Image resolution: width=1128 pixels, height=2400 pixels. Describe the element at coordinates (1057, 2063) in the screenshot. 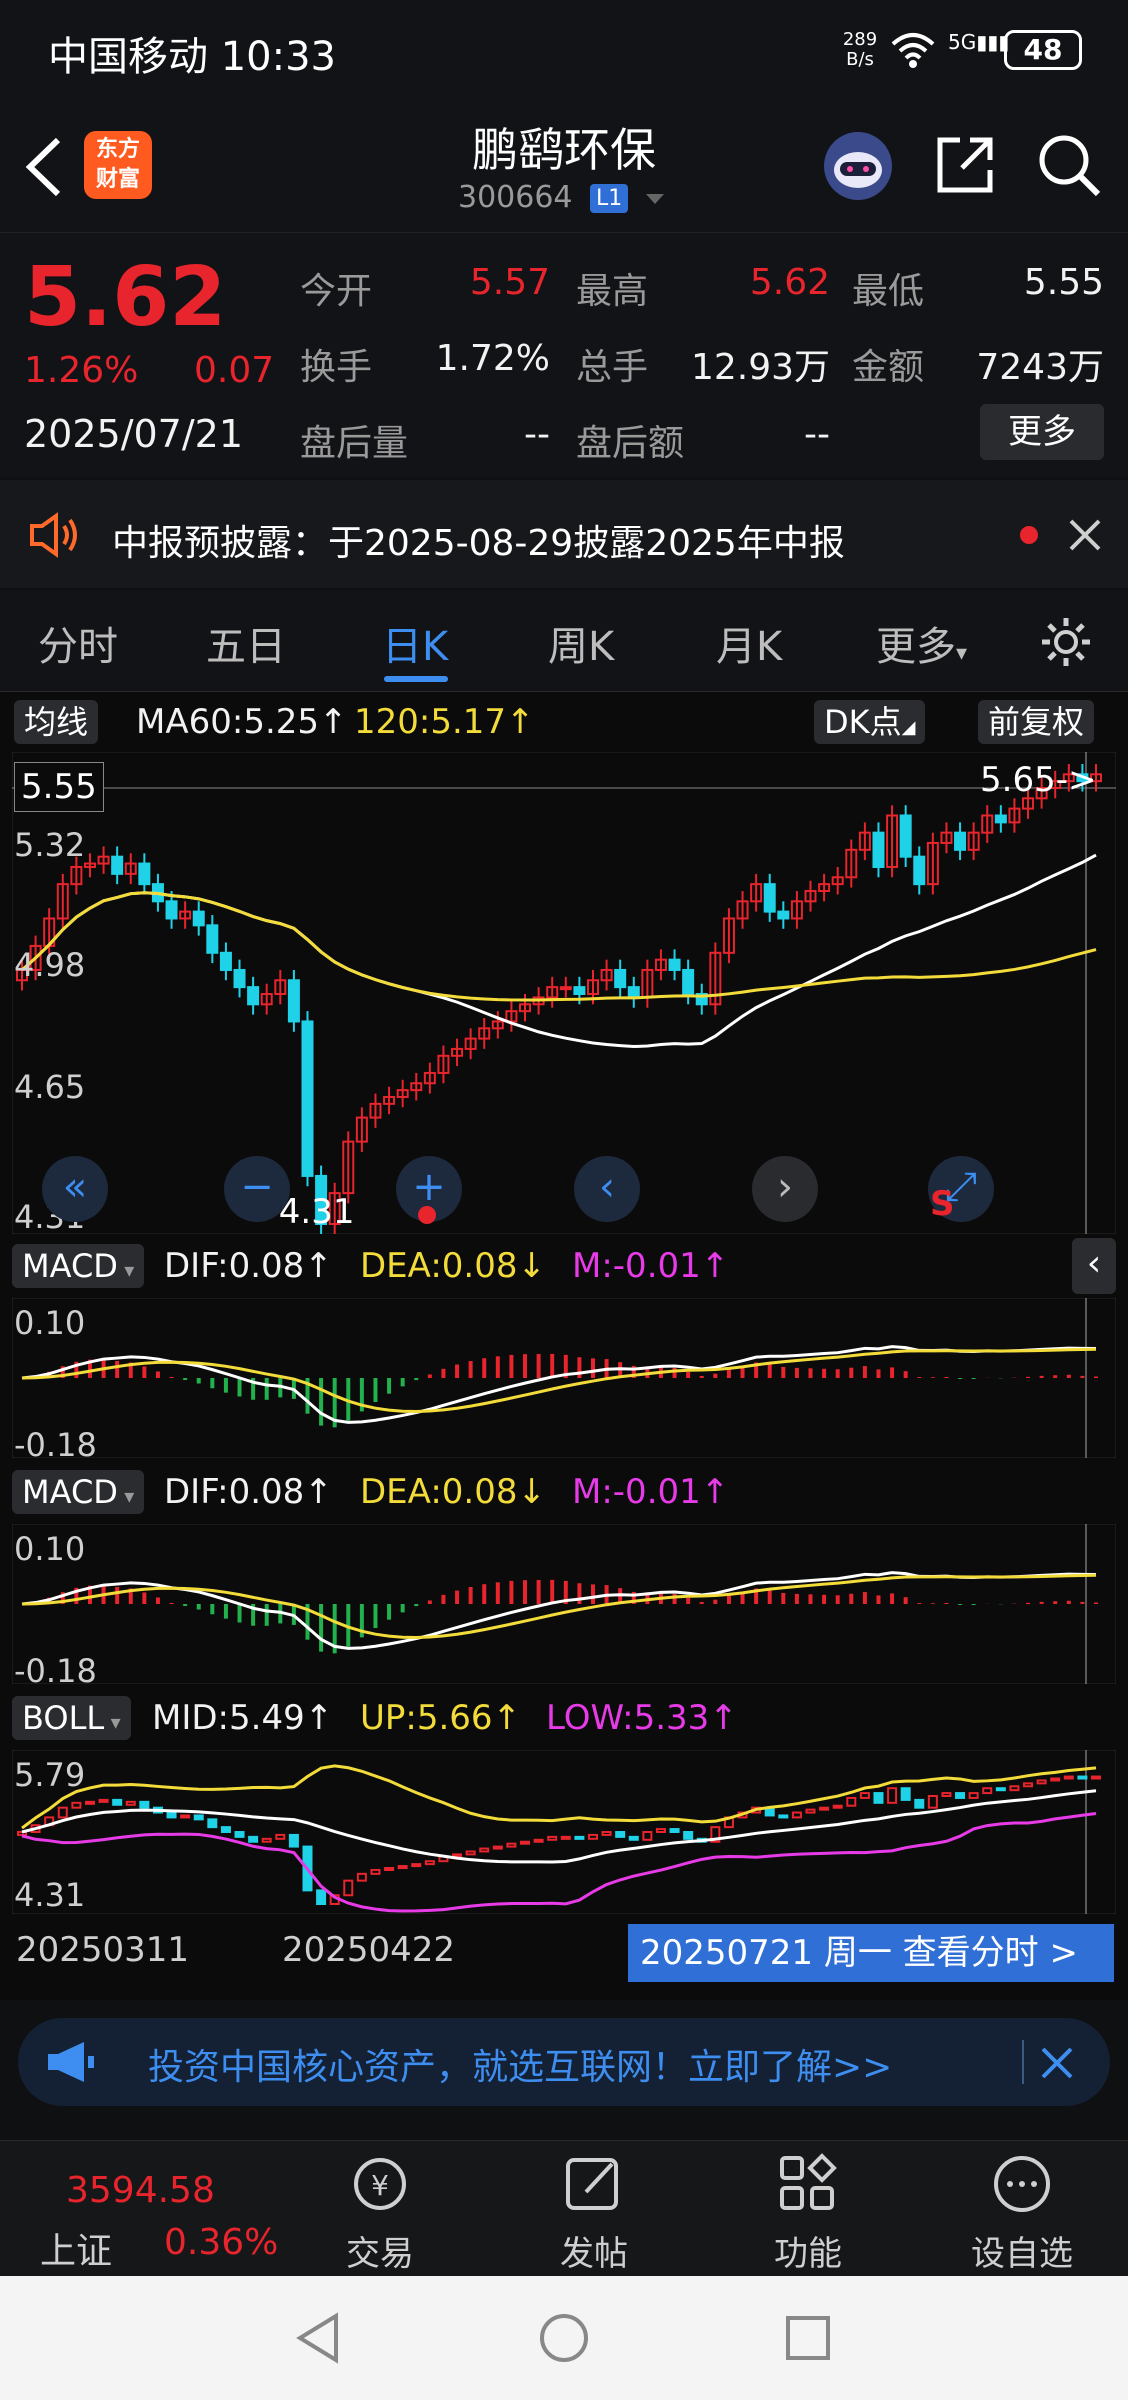

I see `ad-close-icon` at that location.